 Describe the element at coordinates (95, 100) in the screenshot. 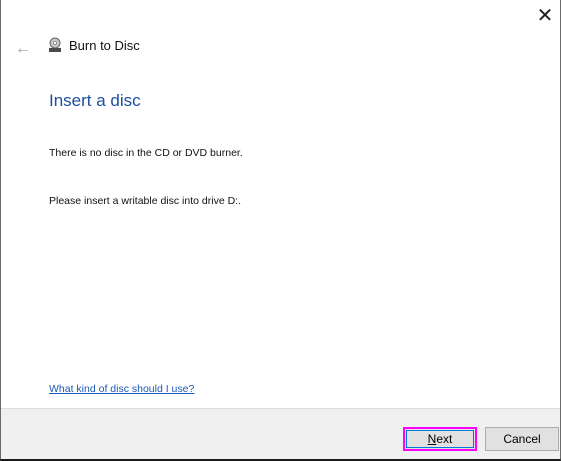

I see `page-heading: Insert a disc` at that location.